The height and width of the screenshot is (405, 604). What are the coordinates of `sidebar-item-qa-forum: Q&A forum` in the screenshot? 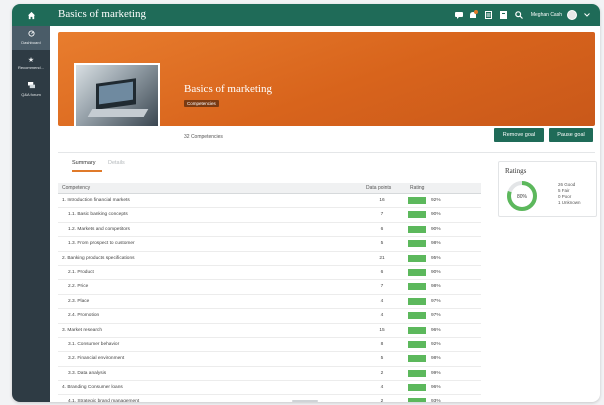 It's located at (31, 90).